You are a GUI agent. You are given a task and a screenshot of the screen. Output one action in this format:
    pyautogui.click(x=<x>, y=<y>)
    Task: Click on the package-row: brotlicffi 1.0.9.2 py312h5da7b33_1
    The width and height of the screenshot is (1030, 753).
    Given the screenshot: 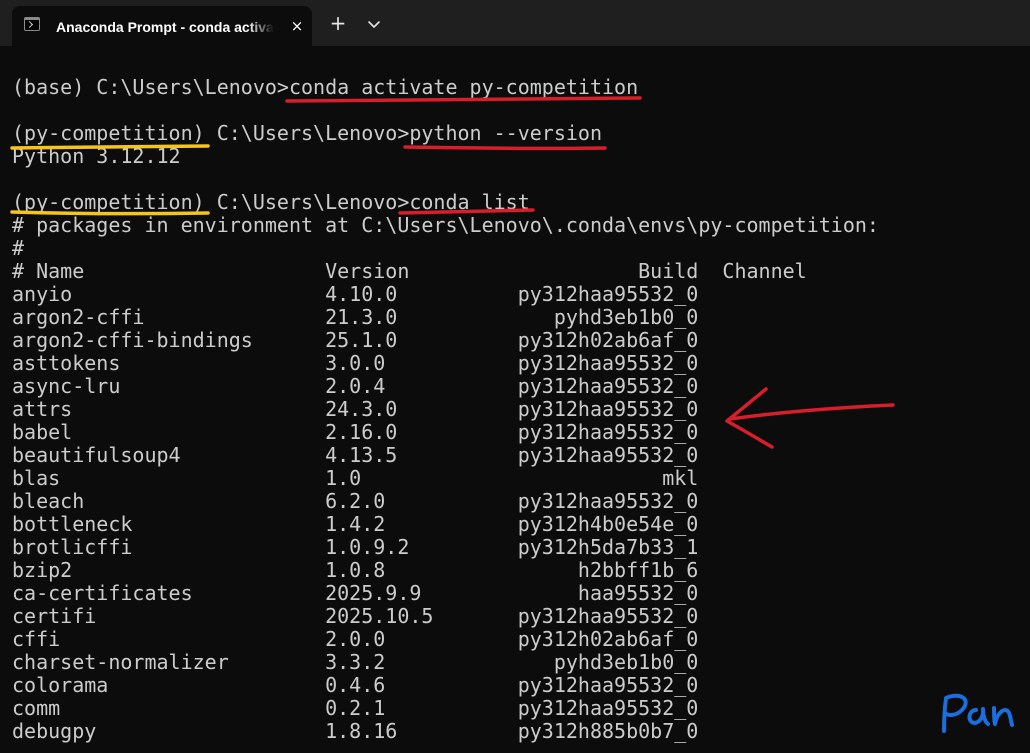 What is the action you would take?
    pyautogui.click(x=355, y=547)
    